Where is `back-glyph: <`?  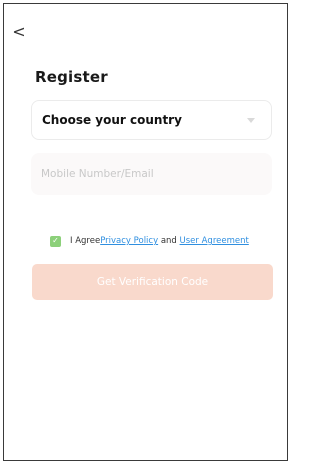
back-glyph: < is located at coordinates (19, 31).